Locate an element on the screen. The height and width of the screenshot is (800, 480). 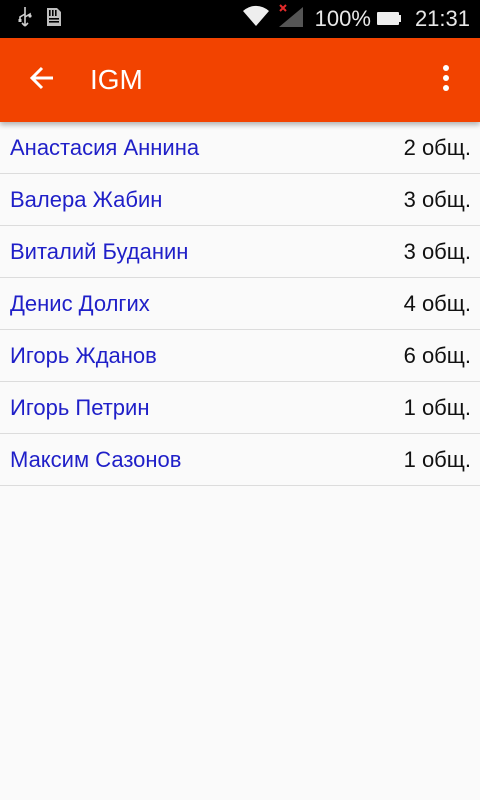
more-vert-icon is located at coordinates (446, 80).